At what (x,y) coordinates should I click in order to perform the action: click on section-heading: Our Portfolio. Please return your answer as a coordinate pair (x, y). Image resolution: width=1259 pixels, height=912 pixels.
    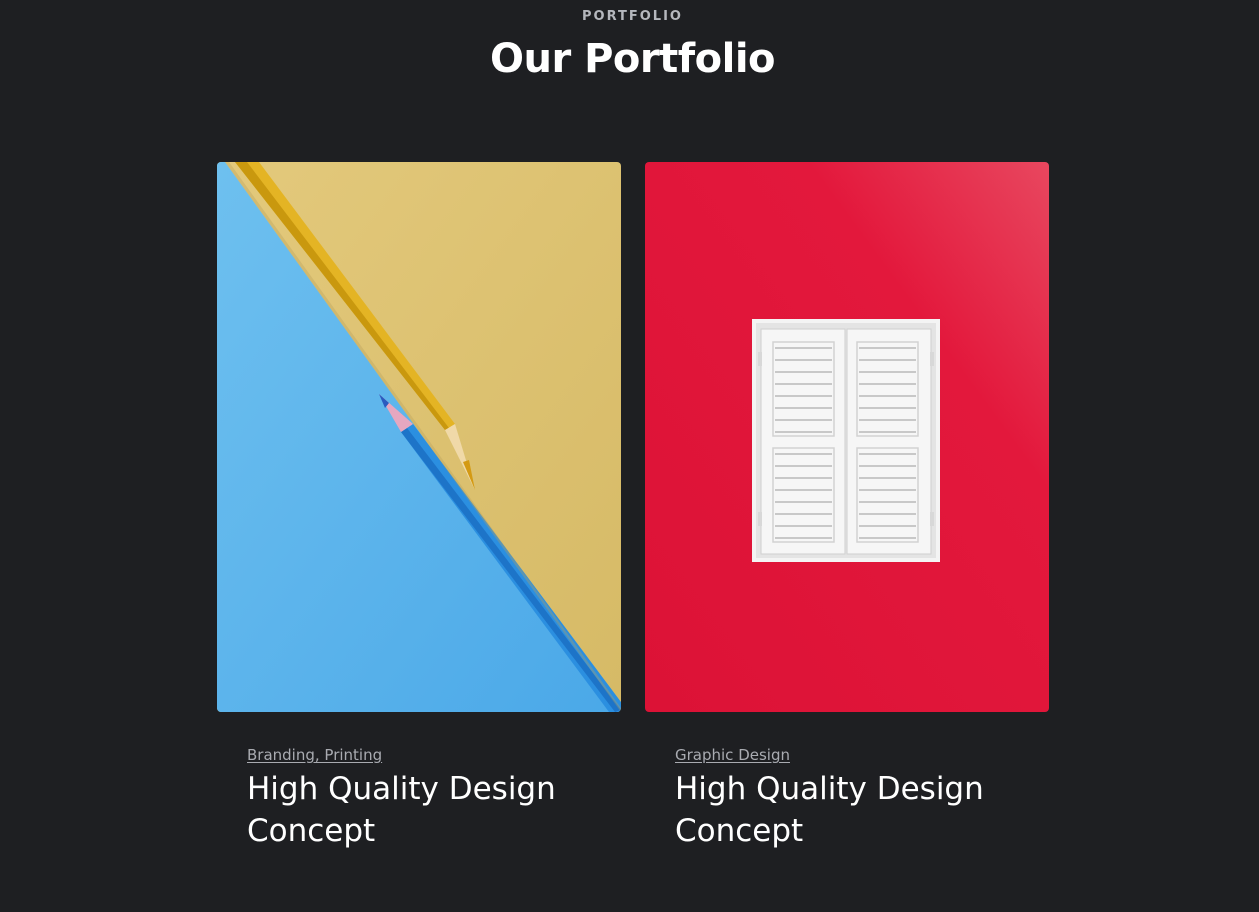
    Looking at the image, I should click on (632, 59).